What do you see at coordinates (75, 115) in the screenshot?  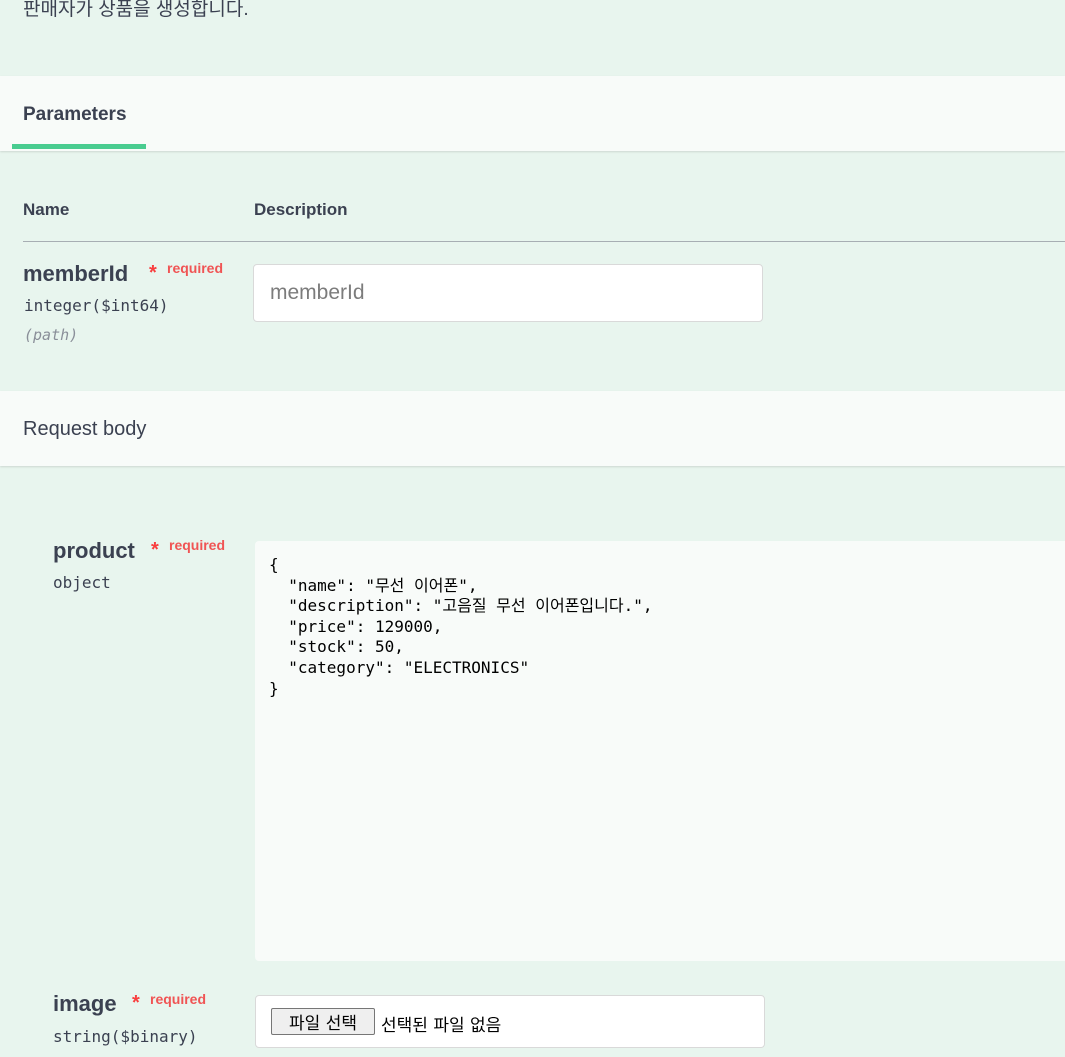 I see `tab-parameters: Parameters` at bounding box center [75, 115].